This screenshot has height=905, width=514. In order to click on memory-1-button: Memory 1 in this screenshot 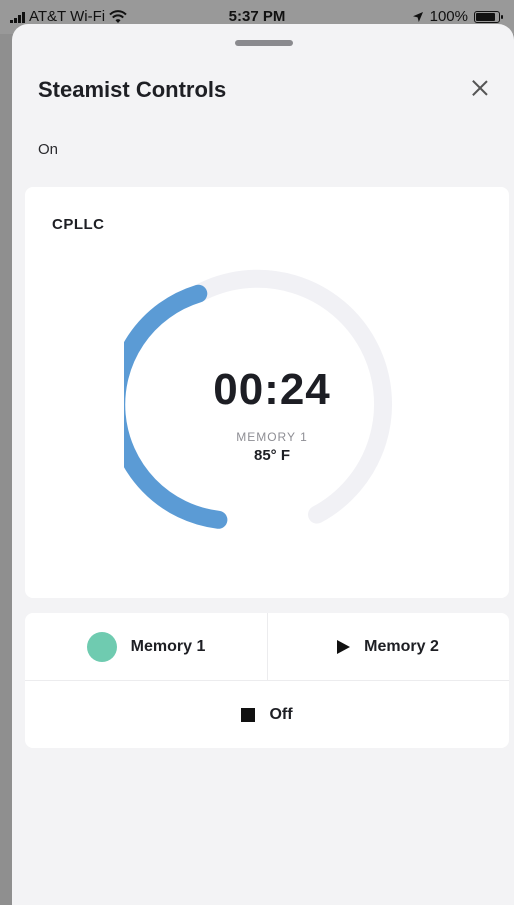, I will do `click(146, 646)`.